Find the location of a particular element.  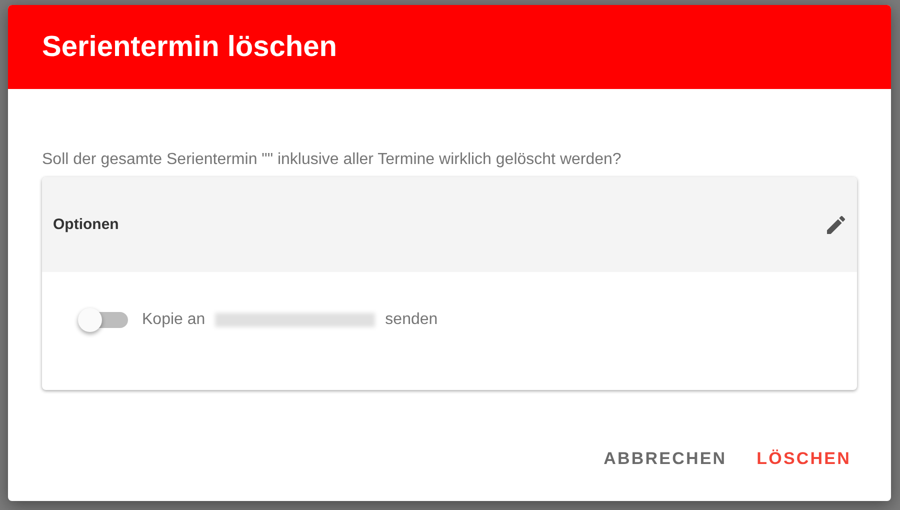

delete-button: LÖSCHEN is located at coordinates (803, 459).